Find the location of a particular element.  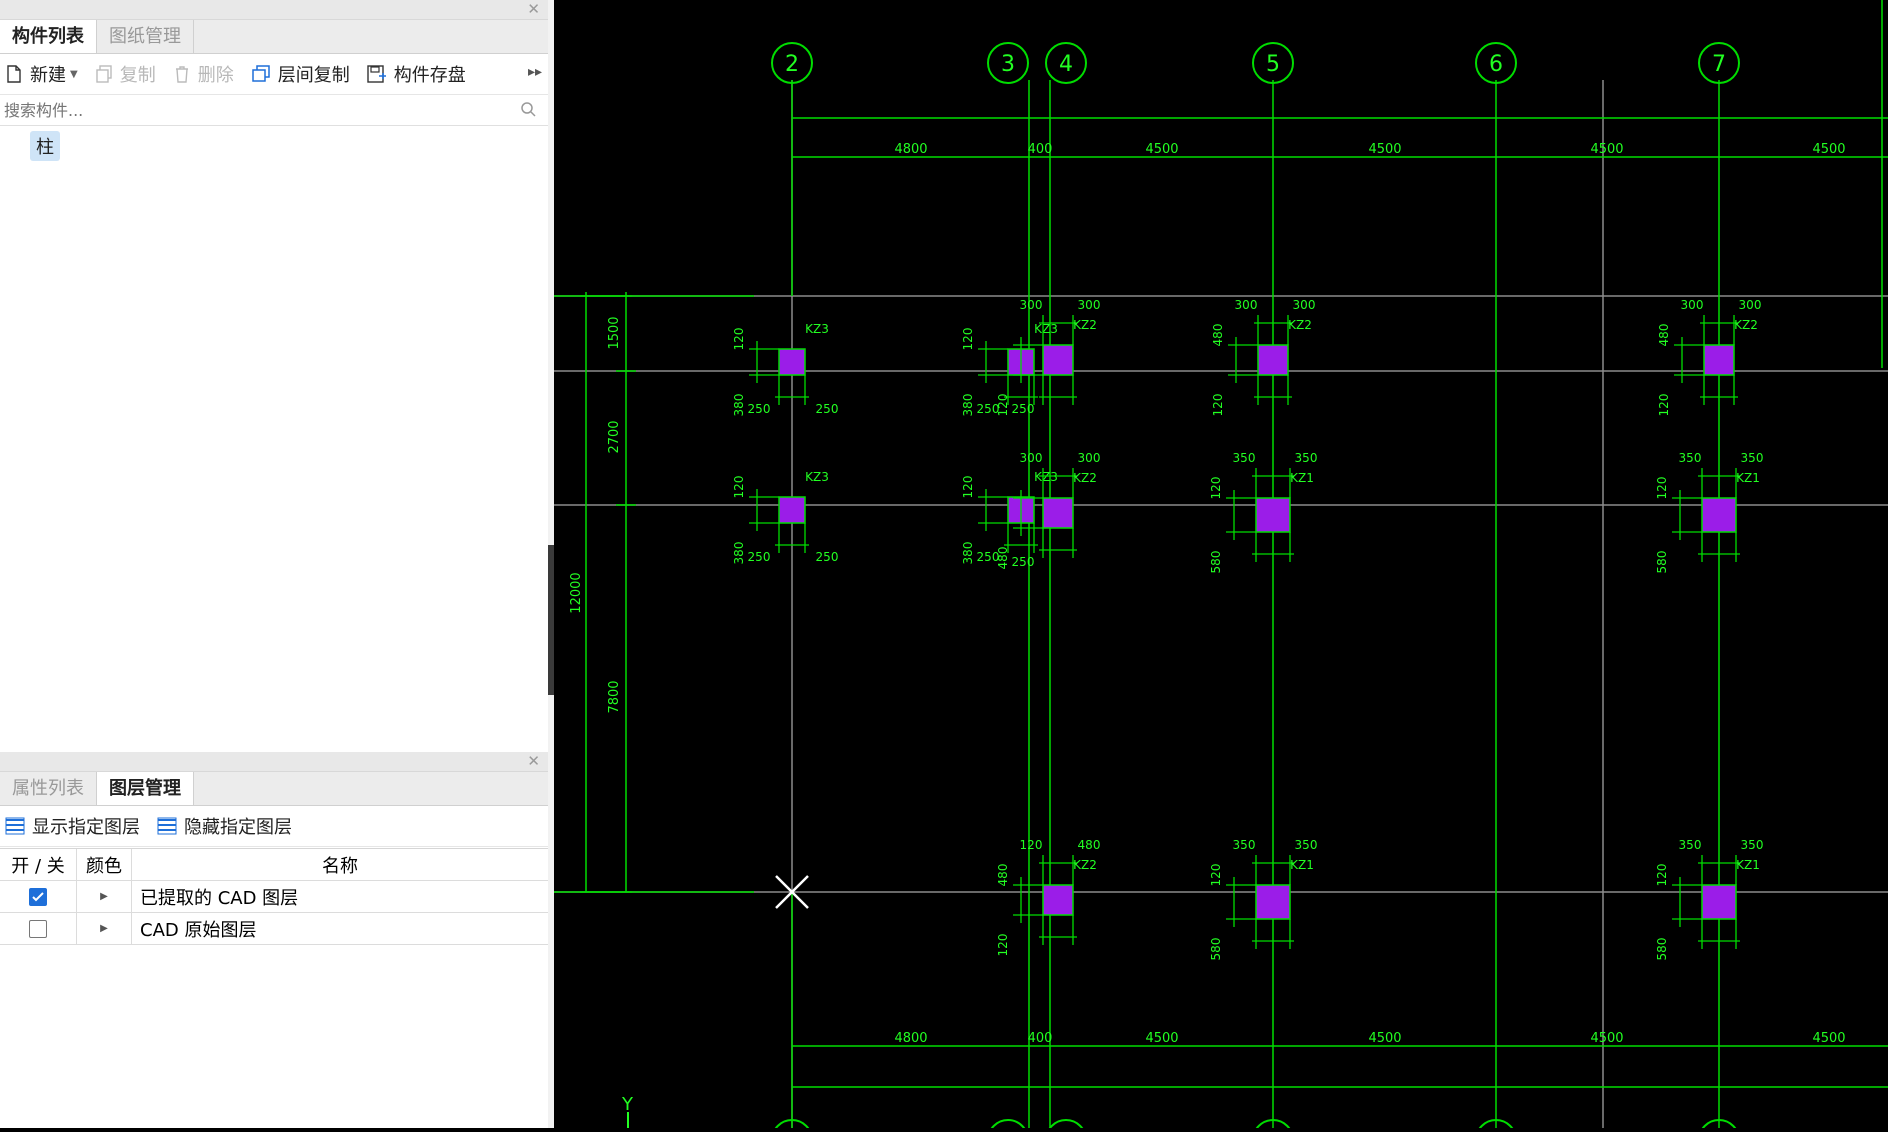

show-layer-button: 显示指定图层 is located at coordinates (72, 826).